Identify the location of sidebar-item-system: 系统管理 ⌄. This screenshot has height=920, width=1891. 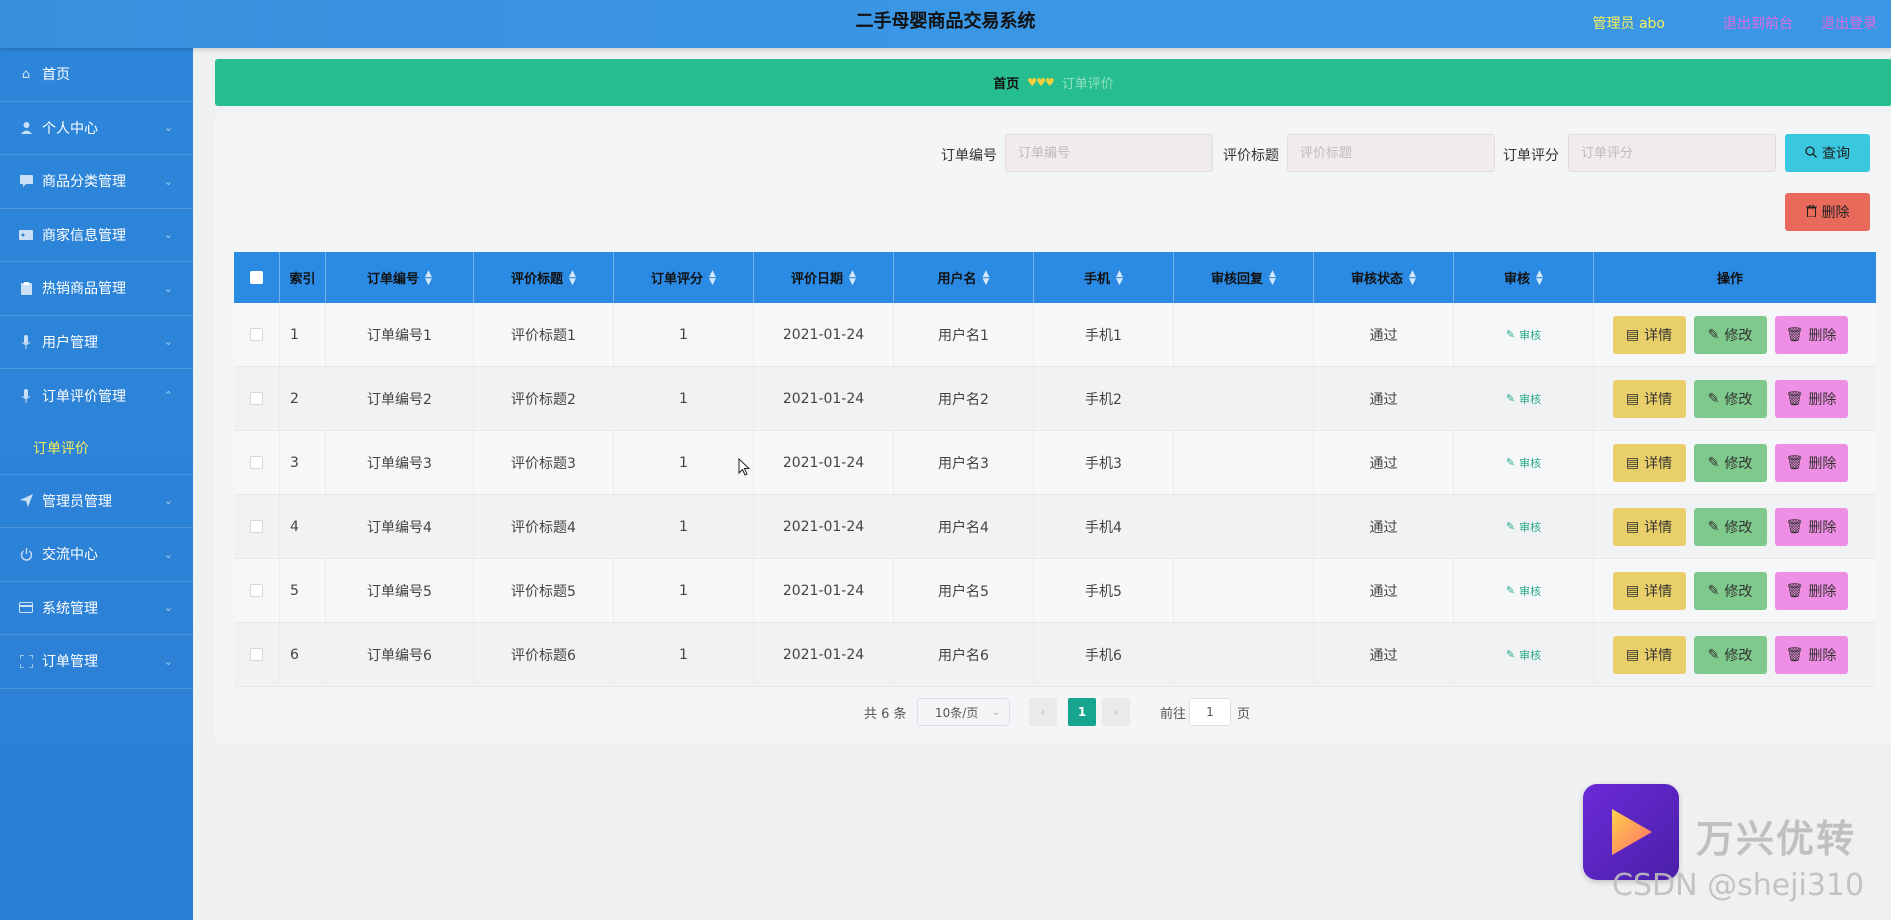
(96, 608).